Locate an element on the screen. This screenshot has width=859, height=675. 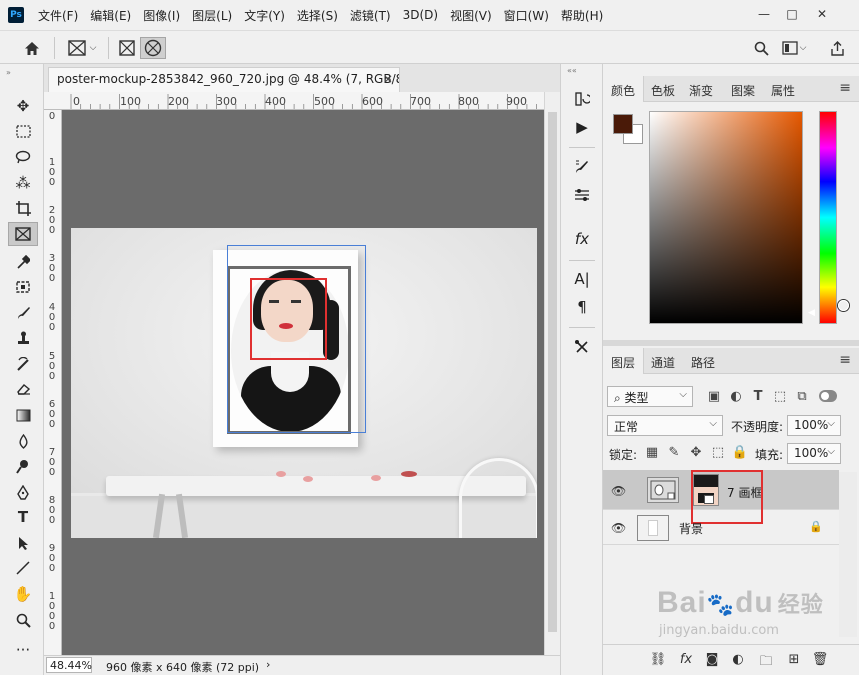
menu-help: 帮助(H) is located at coordinates (582, 15).